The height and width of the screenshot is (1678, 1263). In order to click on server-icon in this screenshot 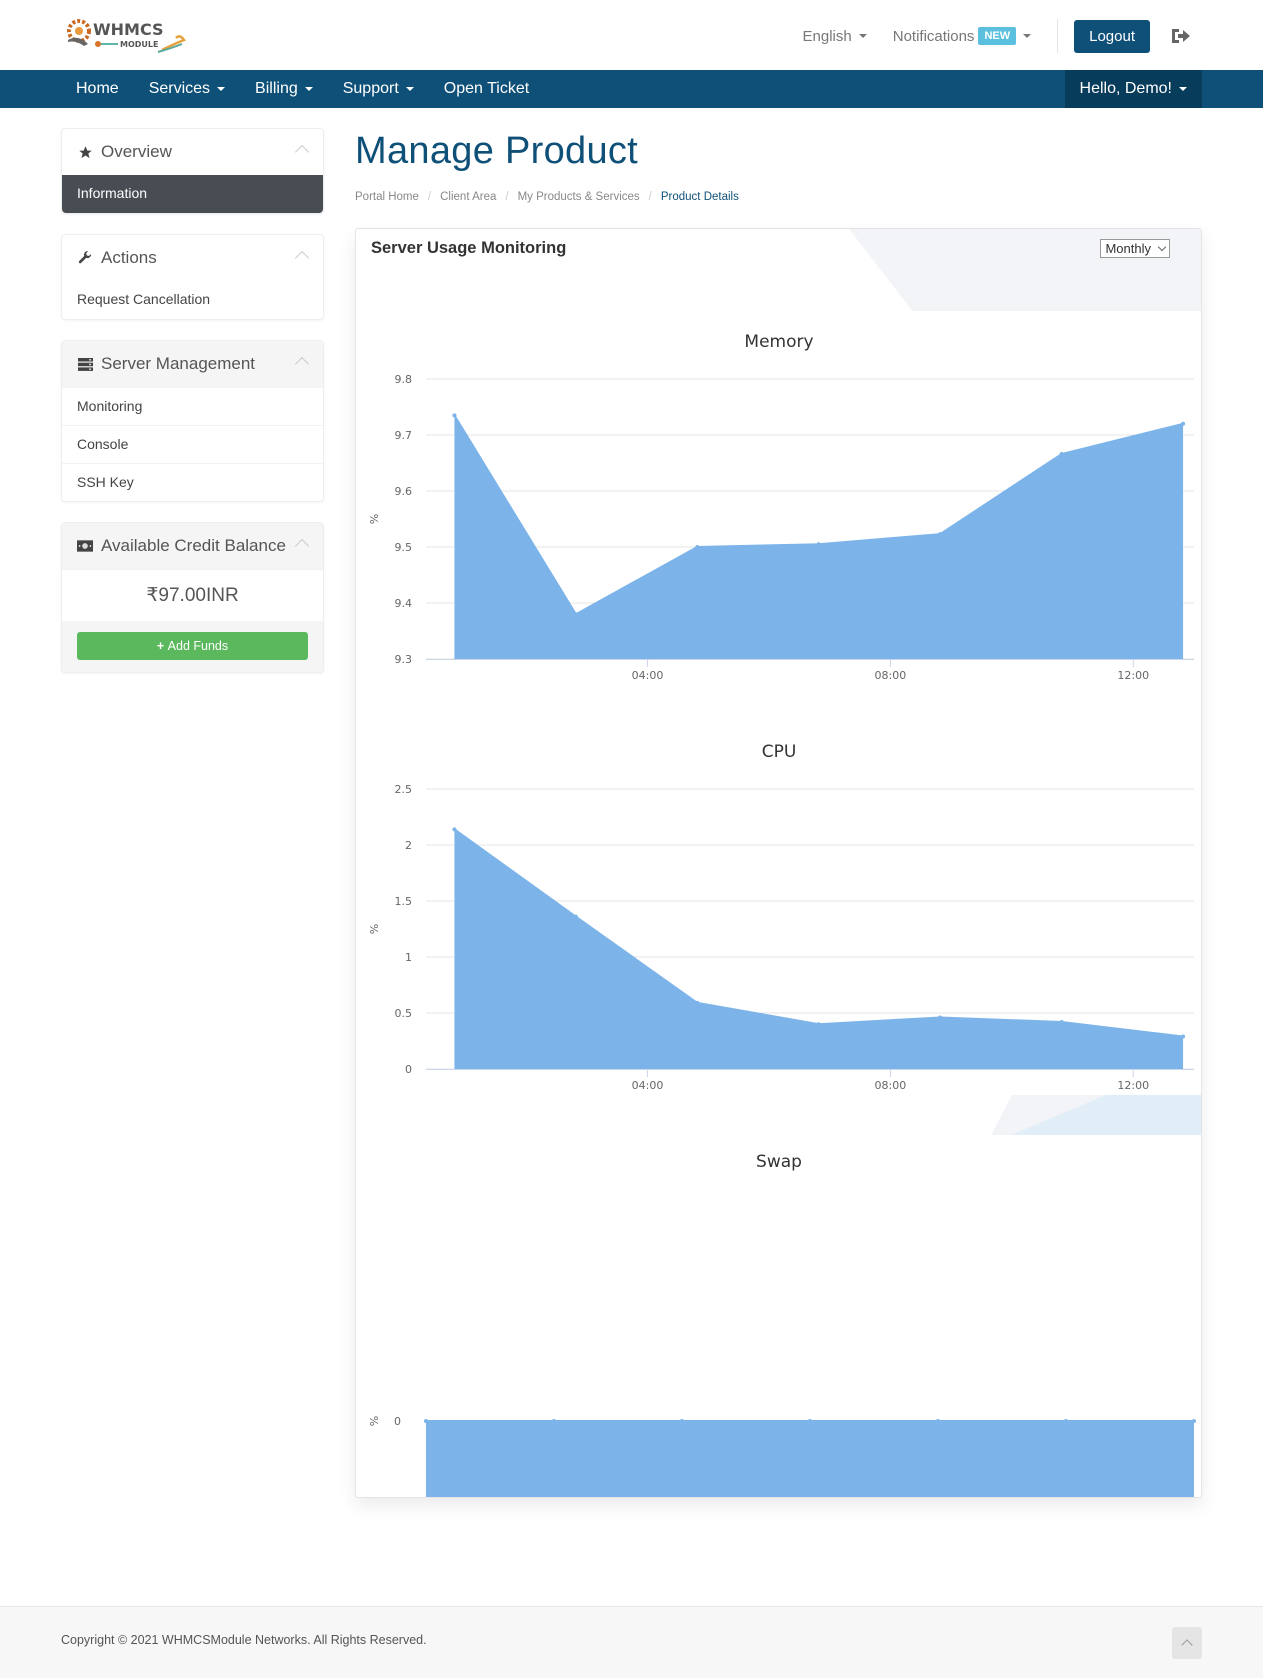, I will do `click(85, 364)`.